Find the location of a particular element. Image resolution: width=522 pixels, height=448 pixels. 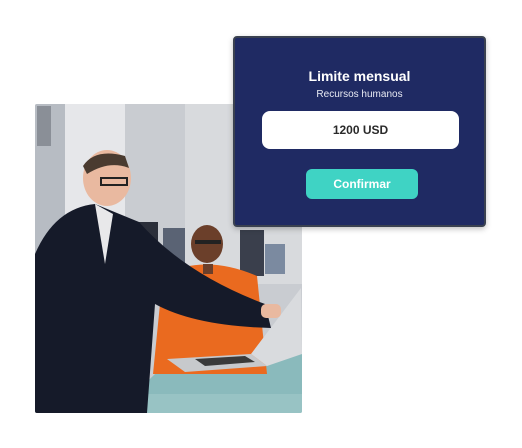

confirm-button: Confirmar is located at coordinates (362, 184).